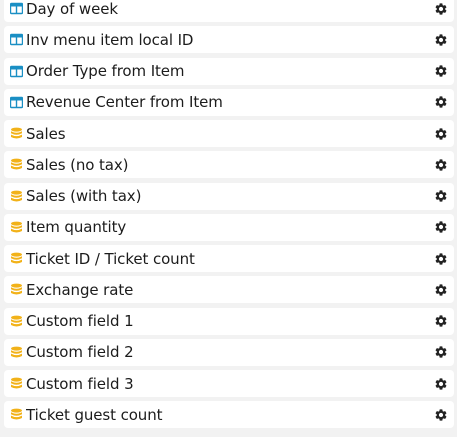 The image size is (457, 437). Describe the element at coordinates (229, 102) in the screenshot. I see `field-row: Revenue Center from Item` at that location.